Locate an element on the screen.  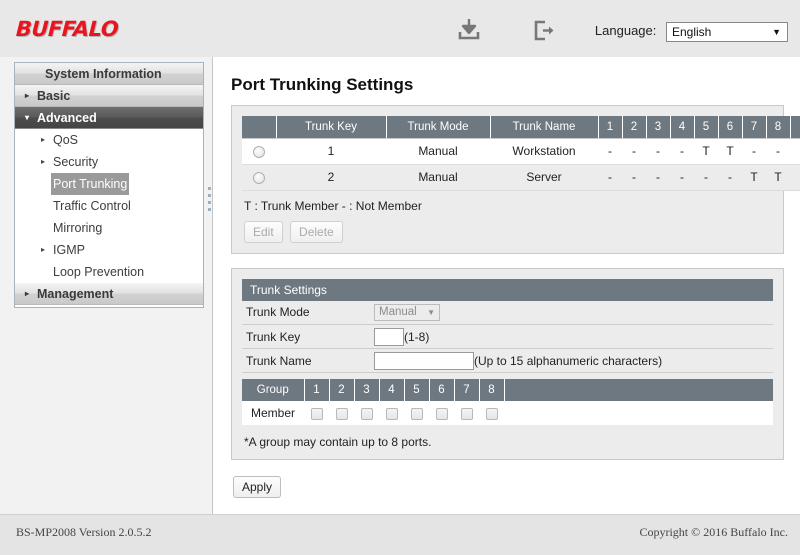
trunk-row-1-port-2: - is located at coordinates (634, 151).